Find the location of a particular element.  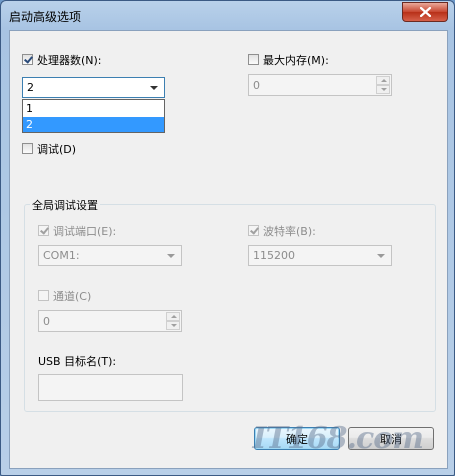

title-bar: 启动高级选项 is located at coordinates (227, 15).